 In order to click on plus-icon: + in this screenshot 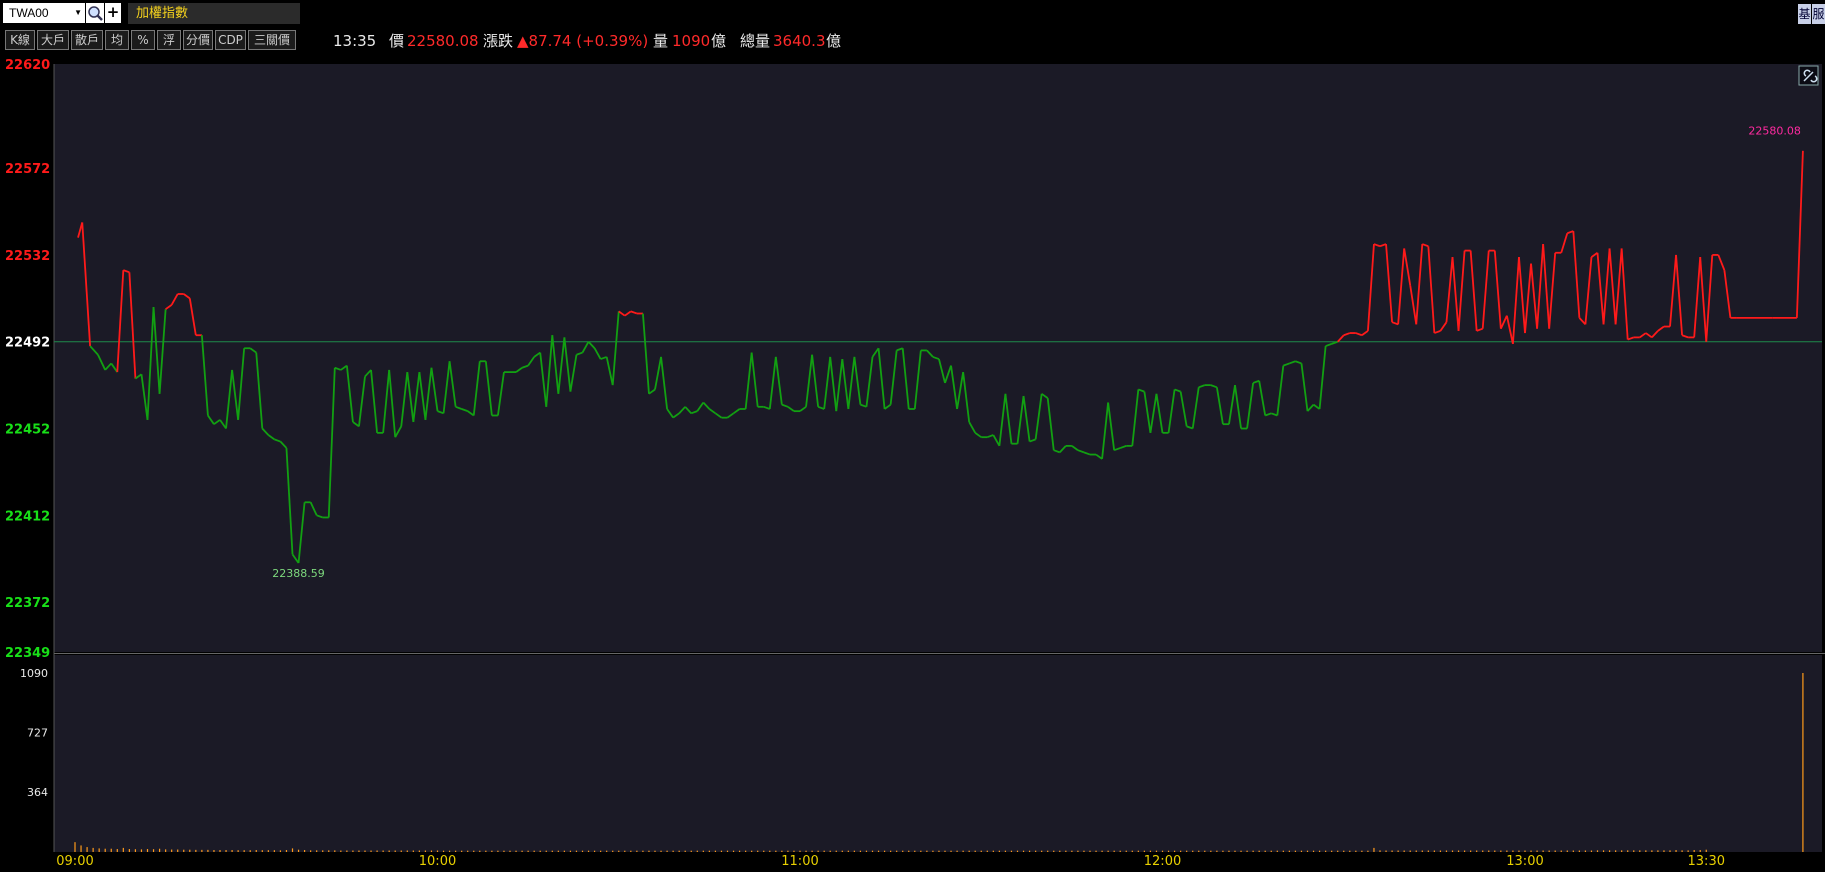, I will do `click(113, 12)`.